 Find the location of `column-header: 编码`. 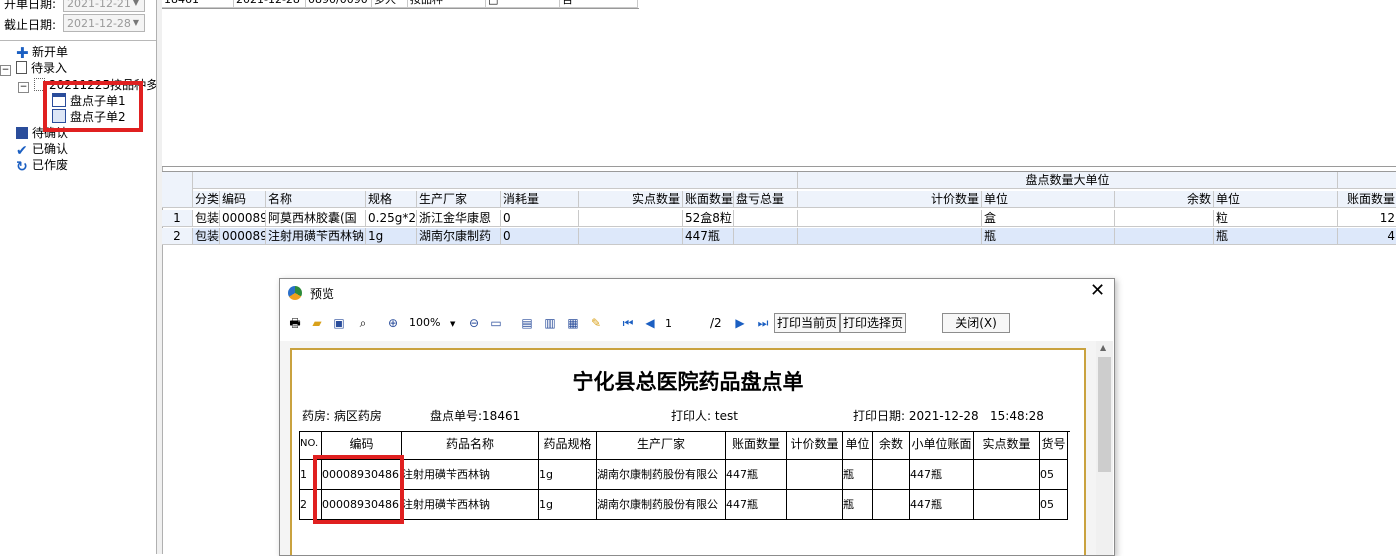

column-header: 编码 is located at coordinates (243, 199).